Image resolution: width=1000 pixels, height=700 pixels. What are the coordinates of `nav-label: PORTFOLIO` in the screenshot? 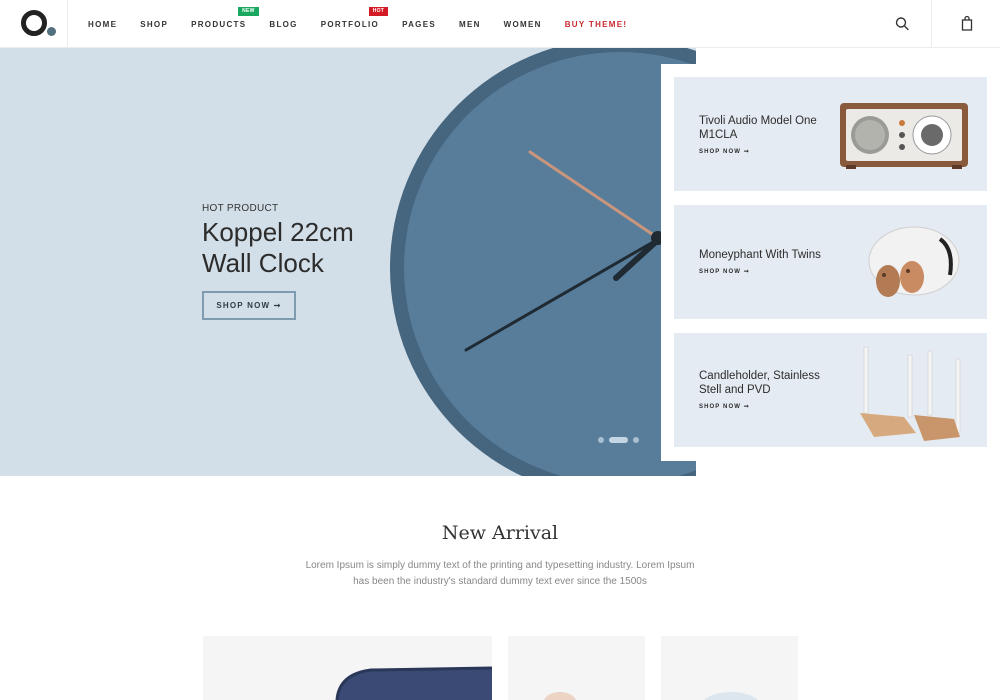 It's located at (350, 24).